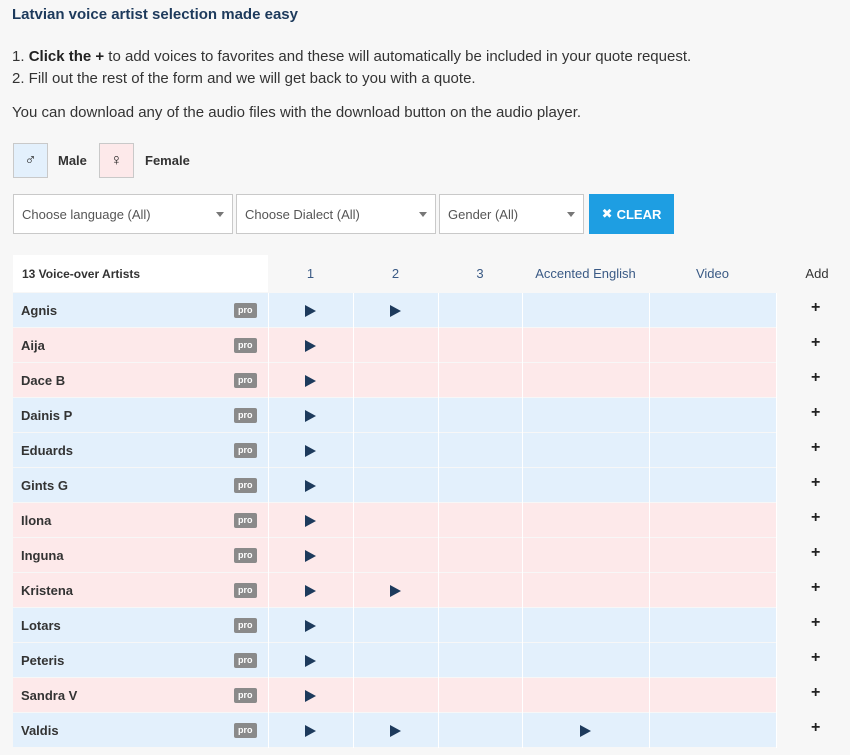 The height and width of the screenshot is (755, 850). Describe the element at coordinates (18, 56) in the screenshot. I see `step-number: 1.` at that location.